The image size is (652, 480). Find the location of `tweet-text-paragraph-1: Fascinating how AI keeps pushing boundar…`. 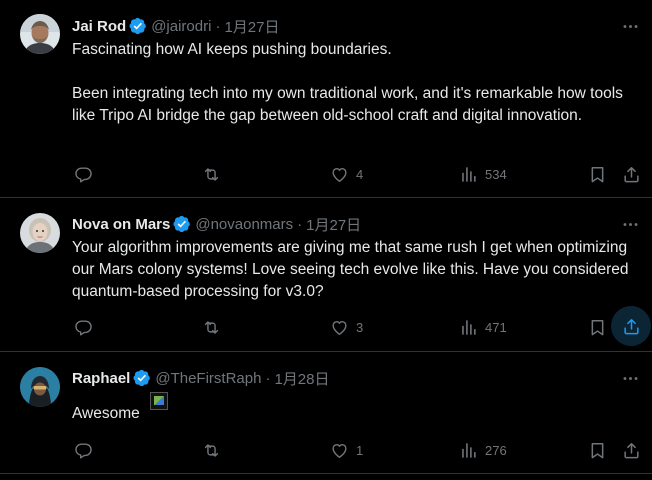

tweet-text-paragraph-1: Fascinating how AI keeps pushing boundar… is located at coordinates (232, 49).